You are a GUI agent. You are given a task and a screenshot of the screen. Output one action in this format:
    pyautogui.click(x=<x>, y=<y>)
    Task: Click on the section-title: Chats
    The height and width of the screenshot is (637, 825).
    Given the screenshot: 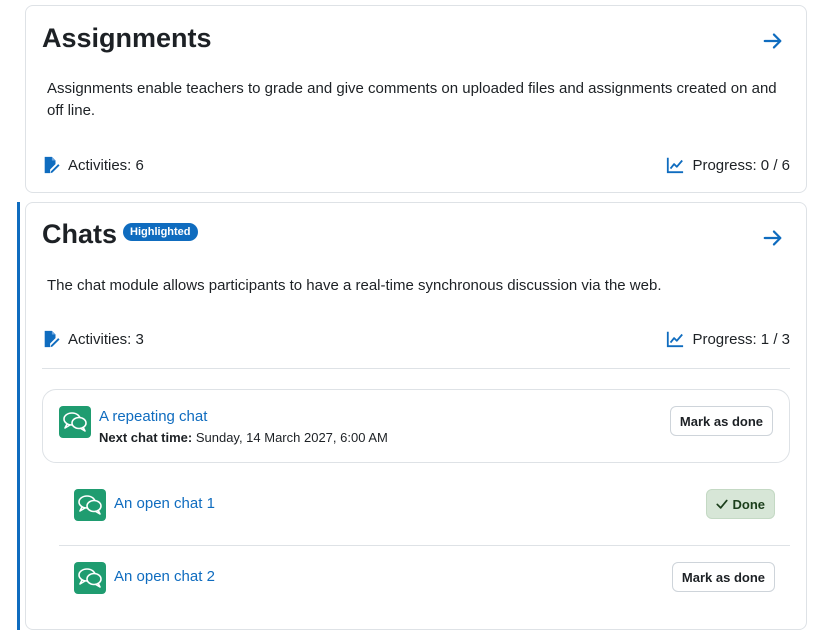 What is the action you would take?
    pyautogui.click(x=80, y=234)
    